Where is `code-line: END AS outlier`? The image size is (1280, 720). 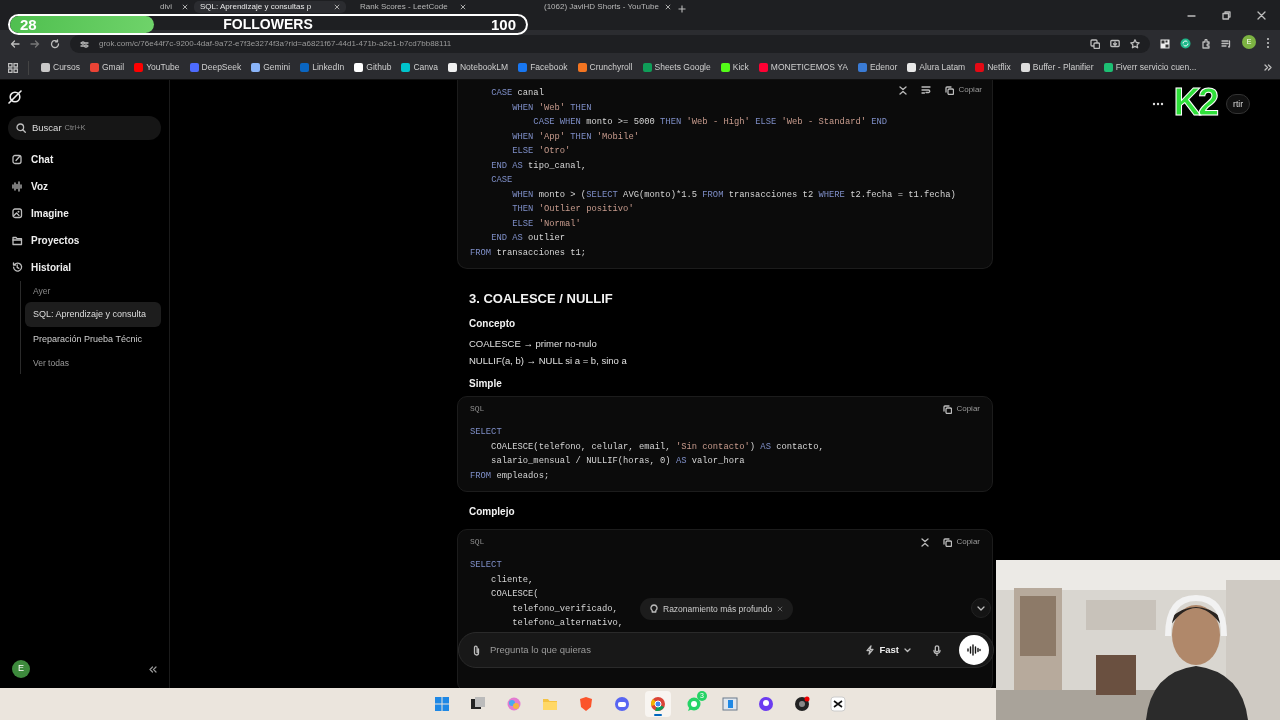
code-line: END AS outlier is located at coordinates (528, 238).